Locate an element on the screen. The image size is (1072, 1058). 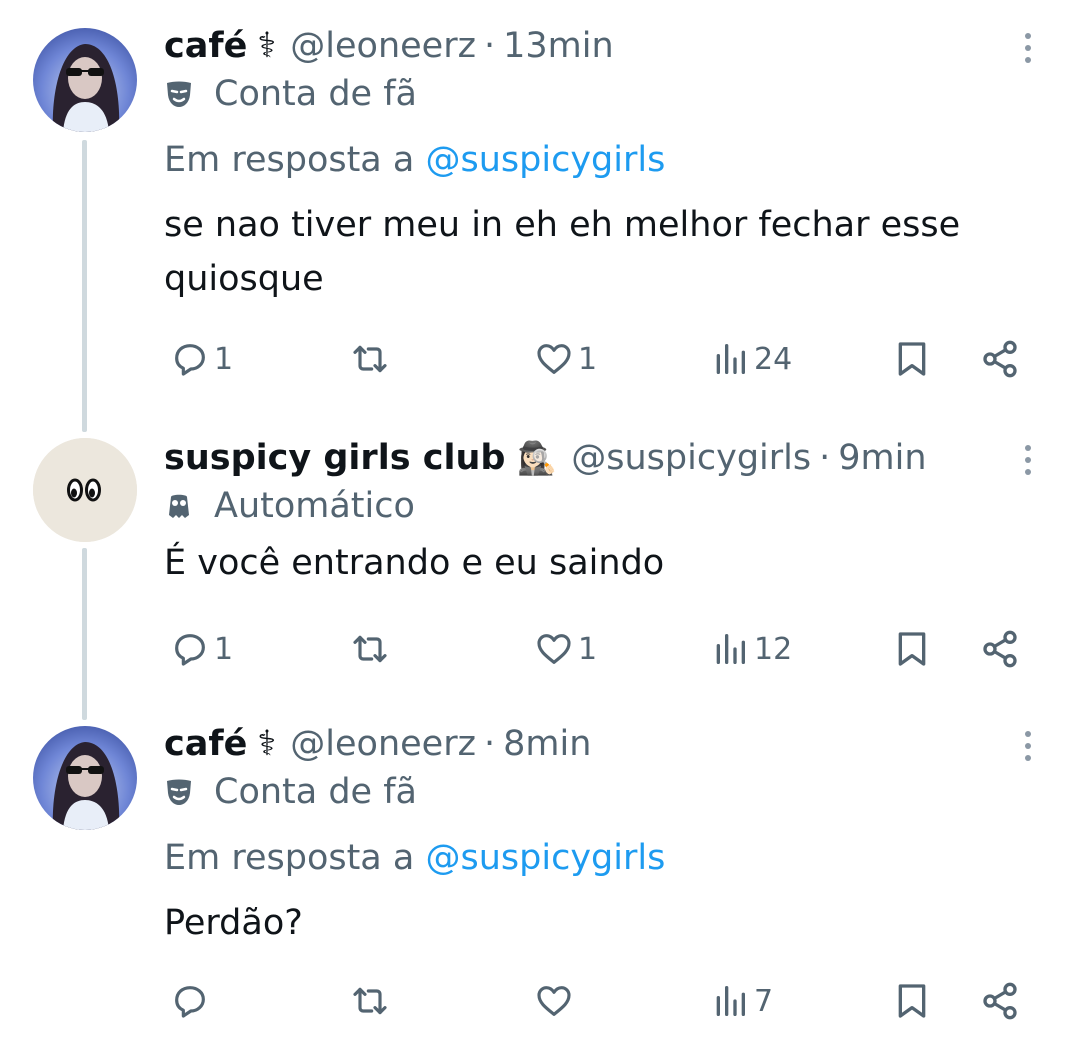
name-symbol: 🕵🏻‍♀️ is located at coordinates (537, 458).